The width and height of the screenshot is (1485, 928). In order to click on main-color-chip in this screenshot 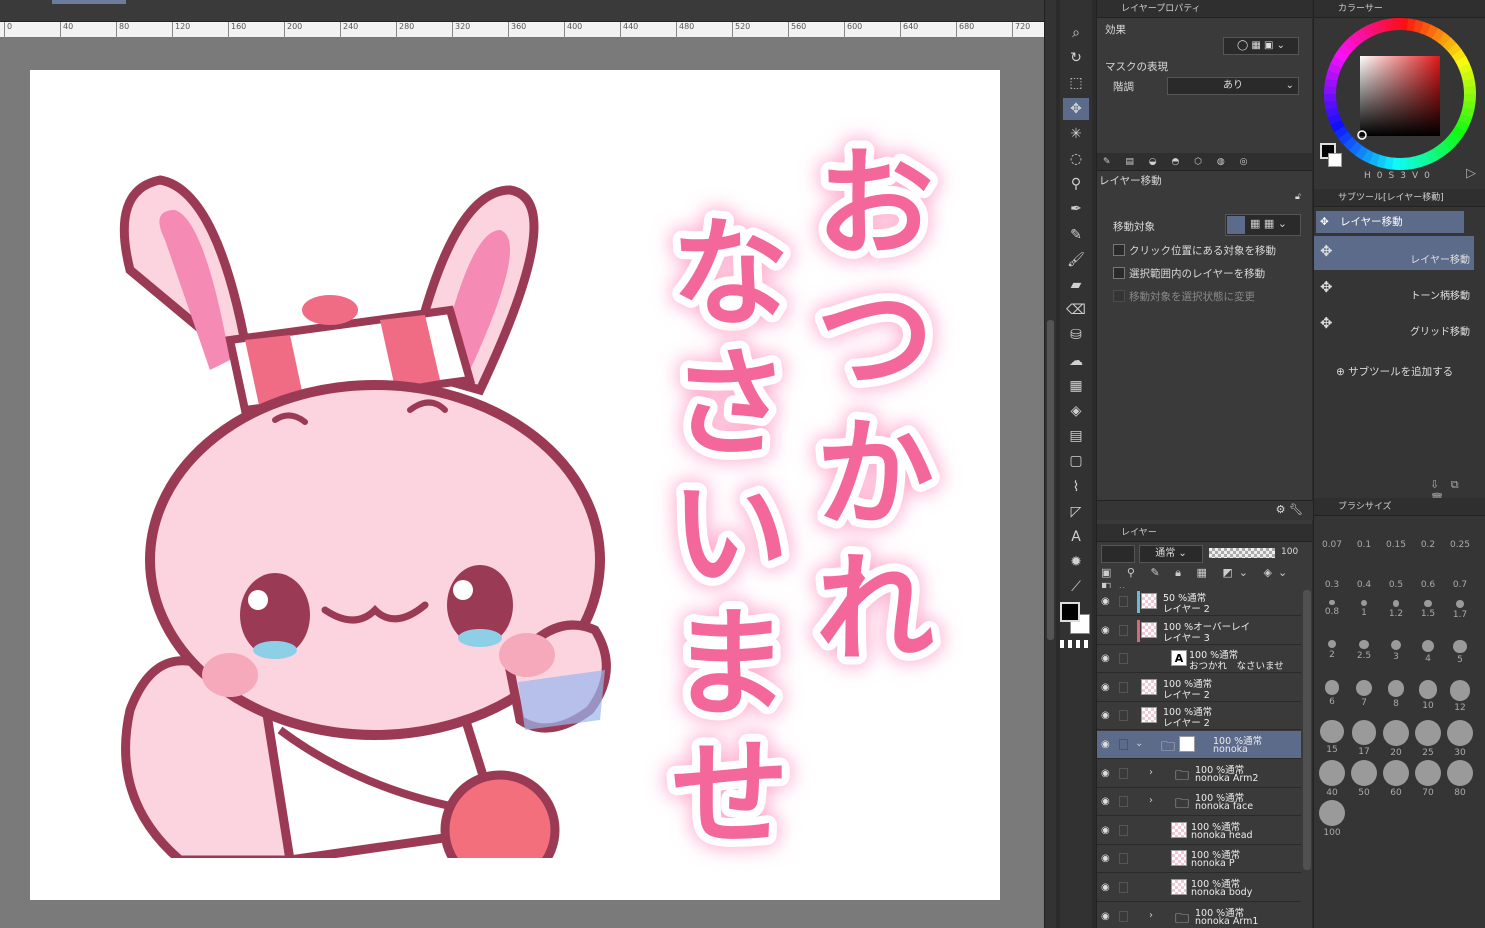, I will do `click(1070, 612)`.